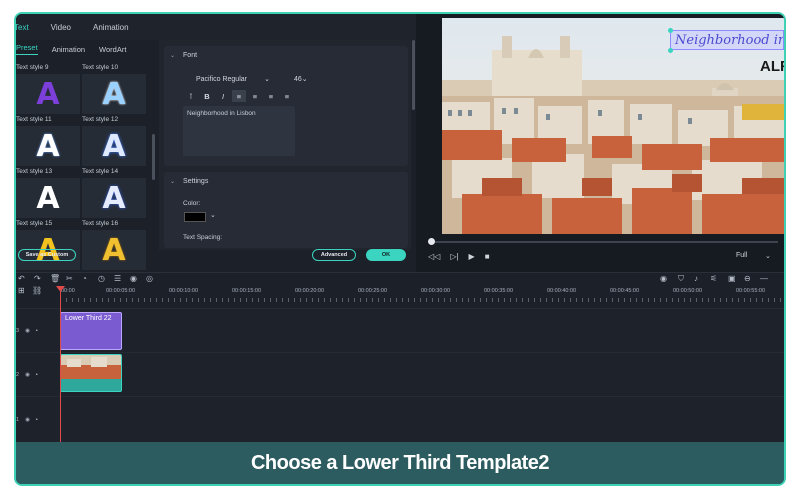  Describe the element at coordinates (413, 75) in the screenshot. I see `panel-scrollbar` at that location.